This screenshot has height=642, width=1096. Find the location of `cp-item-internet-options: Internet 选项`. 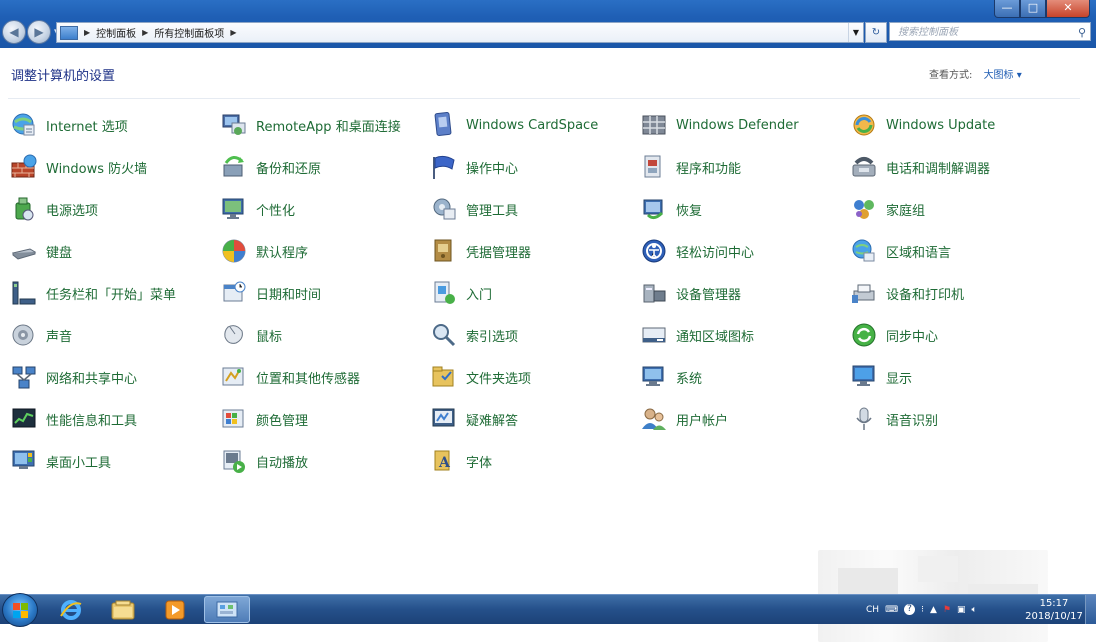

cp-item-internet-options: Internet 选项 is located at coordinates (69, 125).